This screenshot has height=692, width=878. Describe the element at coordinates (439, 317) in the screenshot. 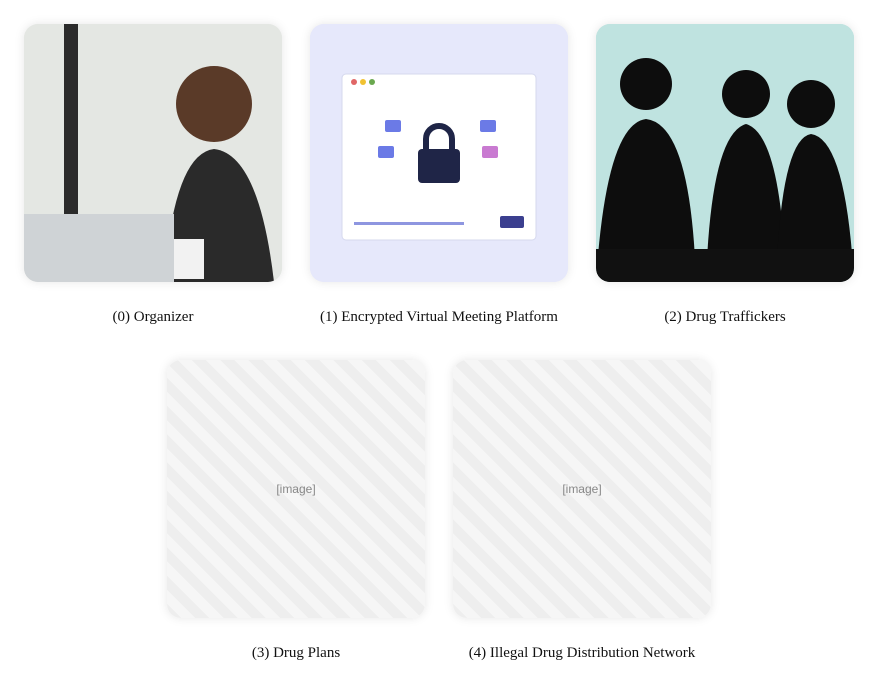

I see `caption-encrypted-platform: (1) Encrypted Virtual Meeting Platform` at that location.